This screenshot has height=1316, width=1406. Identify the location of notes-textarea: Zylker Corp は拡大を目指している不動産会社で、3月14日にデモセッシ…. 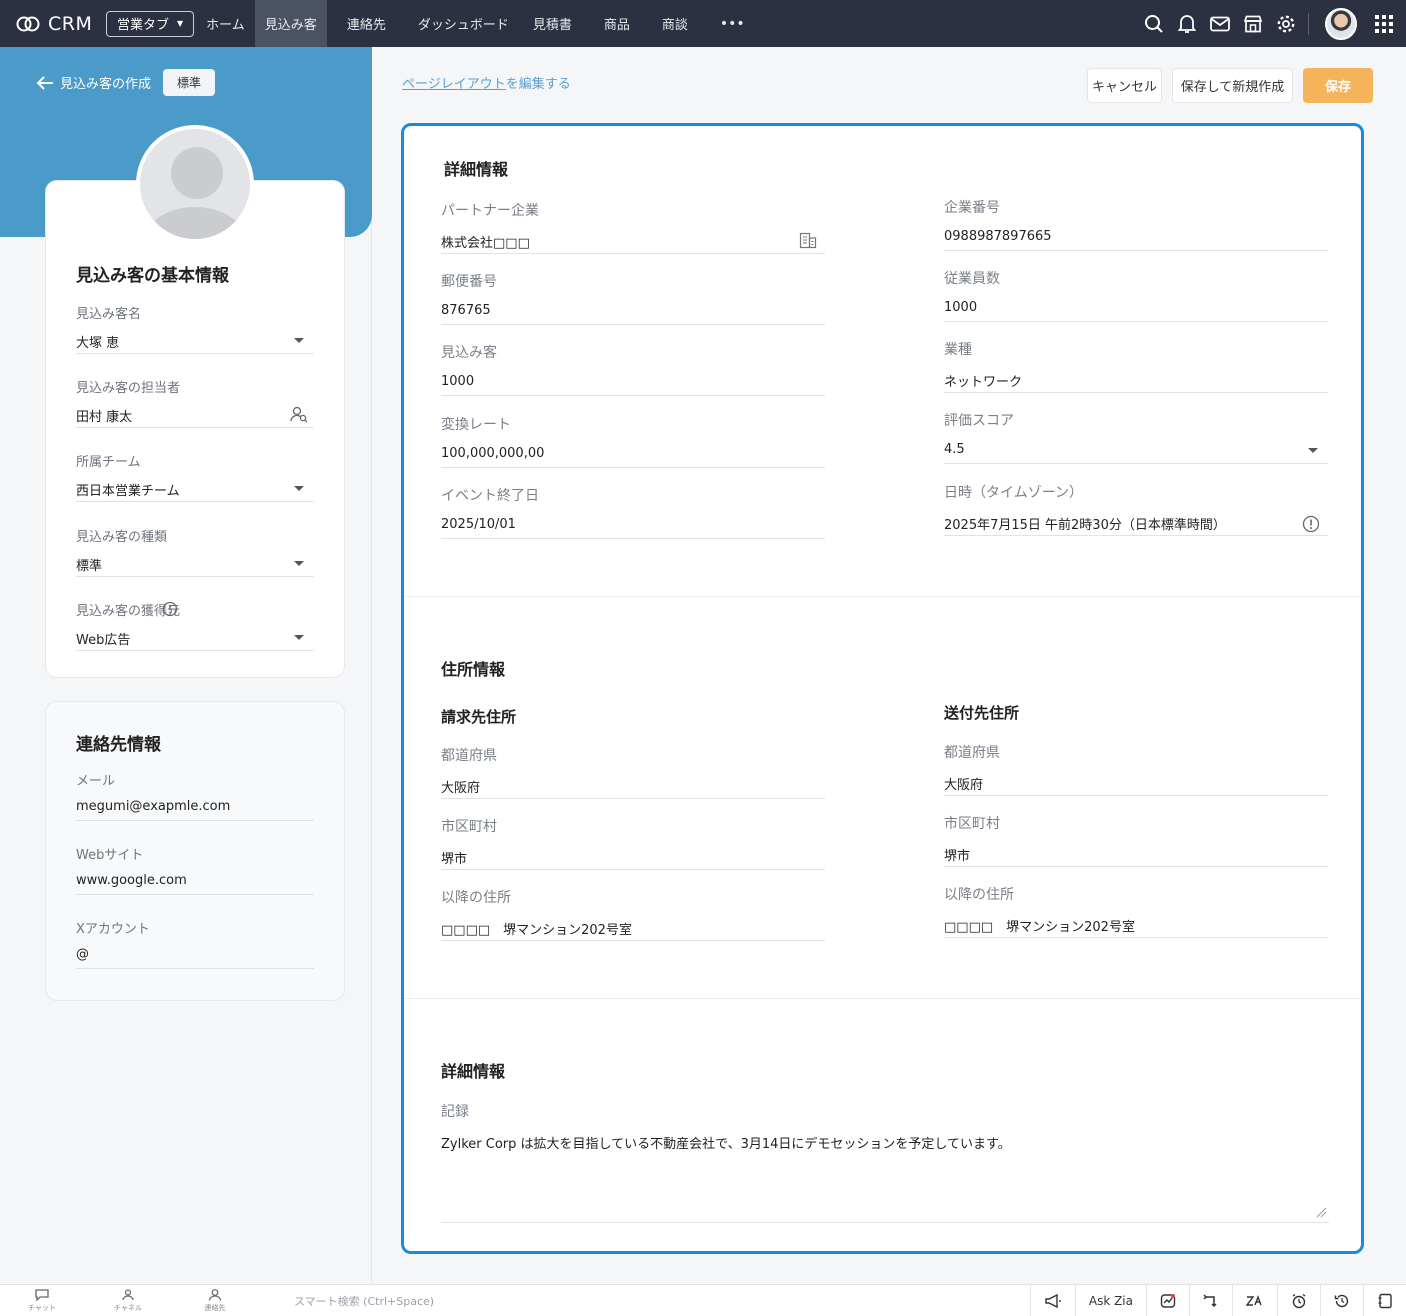
(885, 1178).